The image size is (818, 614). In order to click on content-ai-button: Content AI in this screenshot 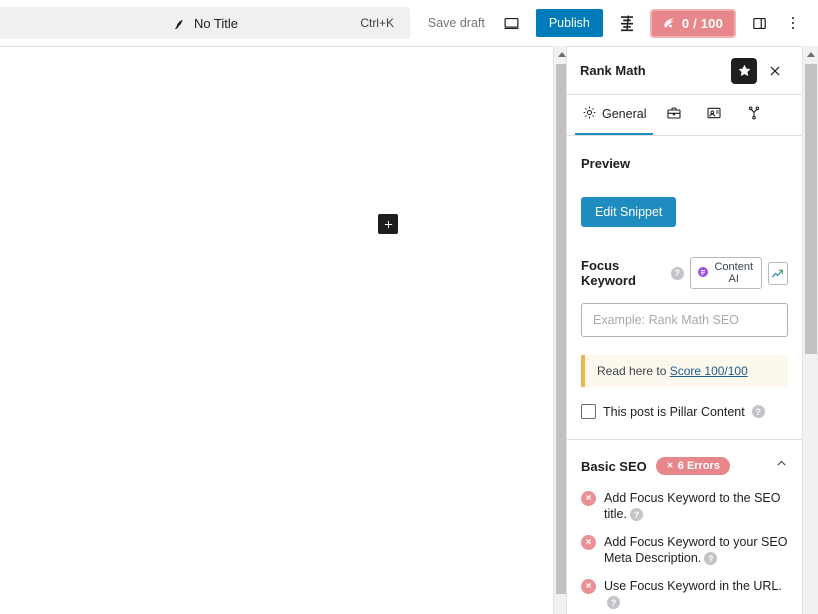, I will do `click(725, 273)`.